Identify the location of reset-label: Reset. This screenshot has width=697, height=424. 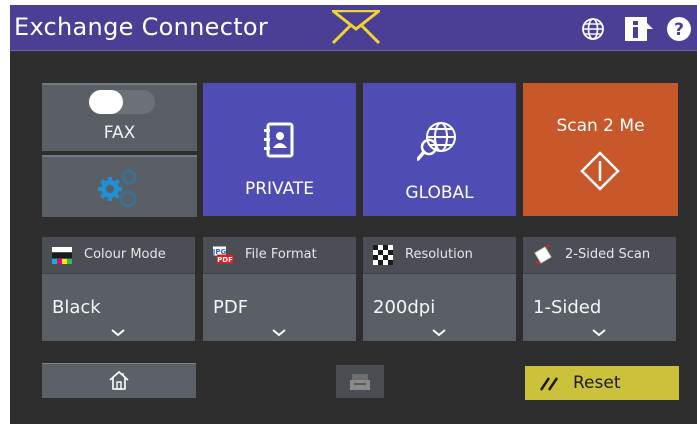
(597, 383).